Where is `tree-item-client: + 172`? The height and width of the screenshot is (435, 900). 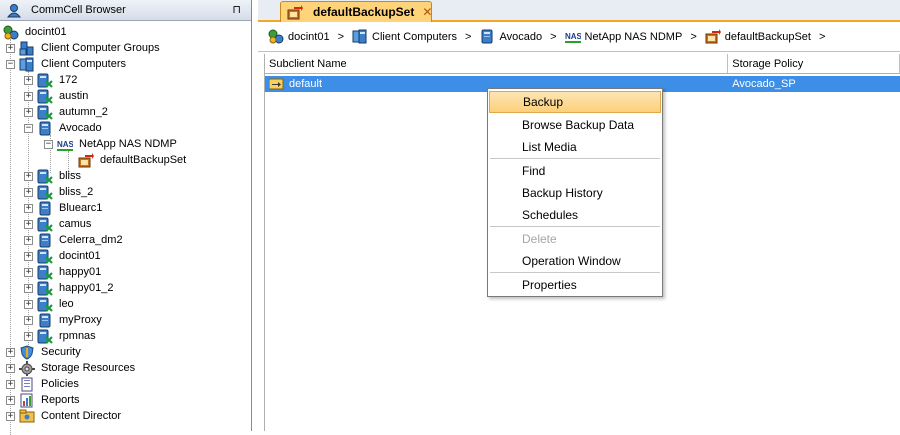
tree-item-client: + 172 is located at coordinates (51, 80).